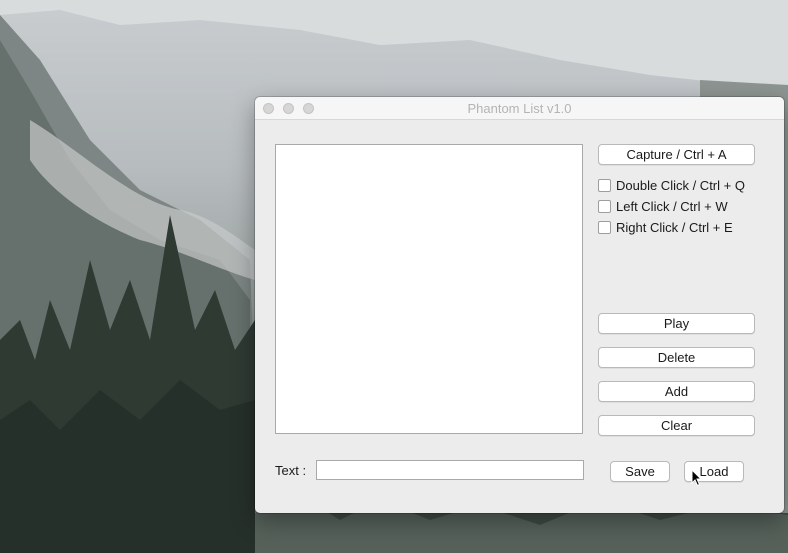  I want to click on capture-button: Capture / Ctrl + A, so click(676, 154).